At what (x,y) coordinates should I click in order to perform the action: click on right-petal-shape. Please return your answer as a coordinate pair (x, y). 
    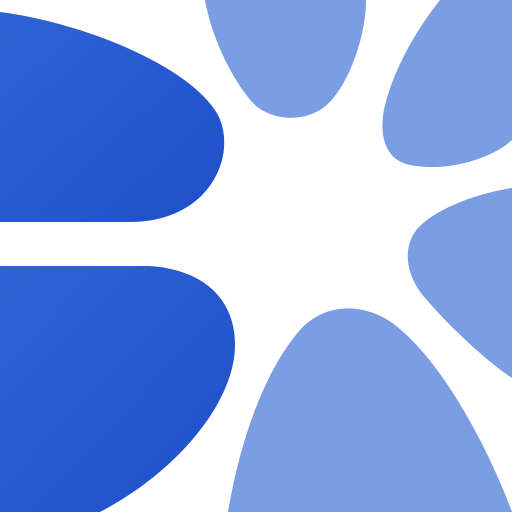
    Looking at the image, I should click on (459, 283).